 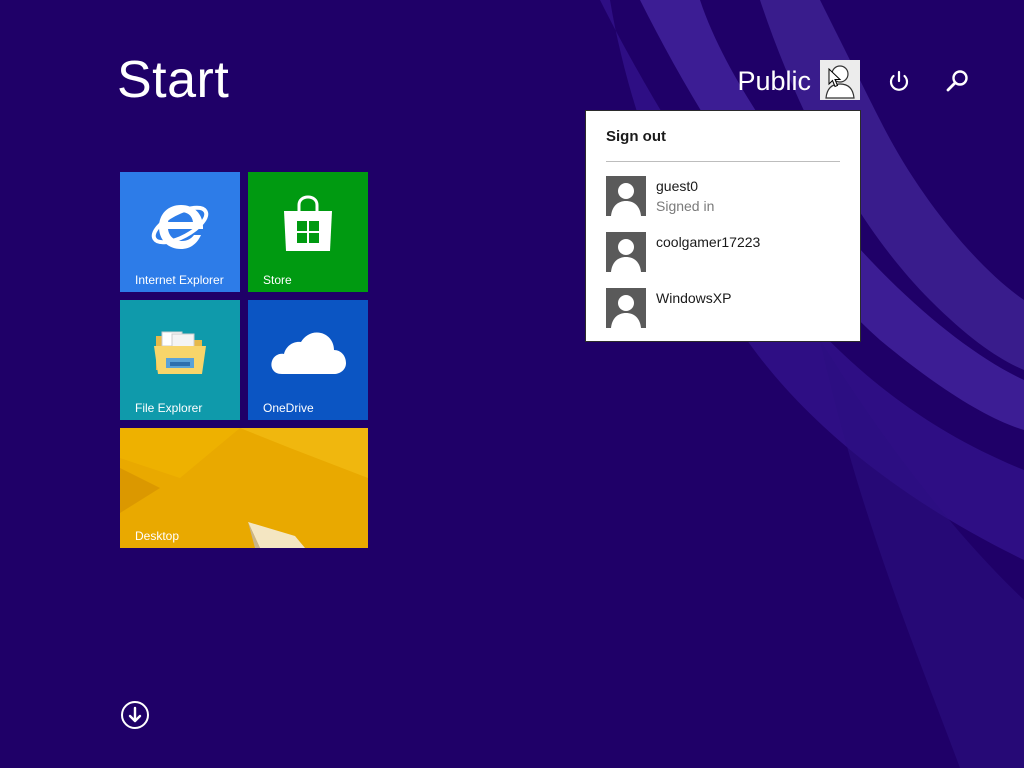 I want to click on tile-label: Desktop, so click(x=157, y=536).